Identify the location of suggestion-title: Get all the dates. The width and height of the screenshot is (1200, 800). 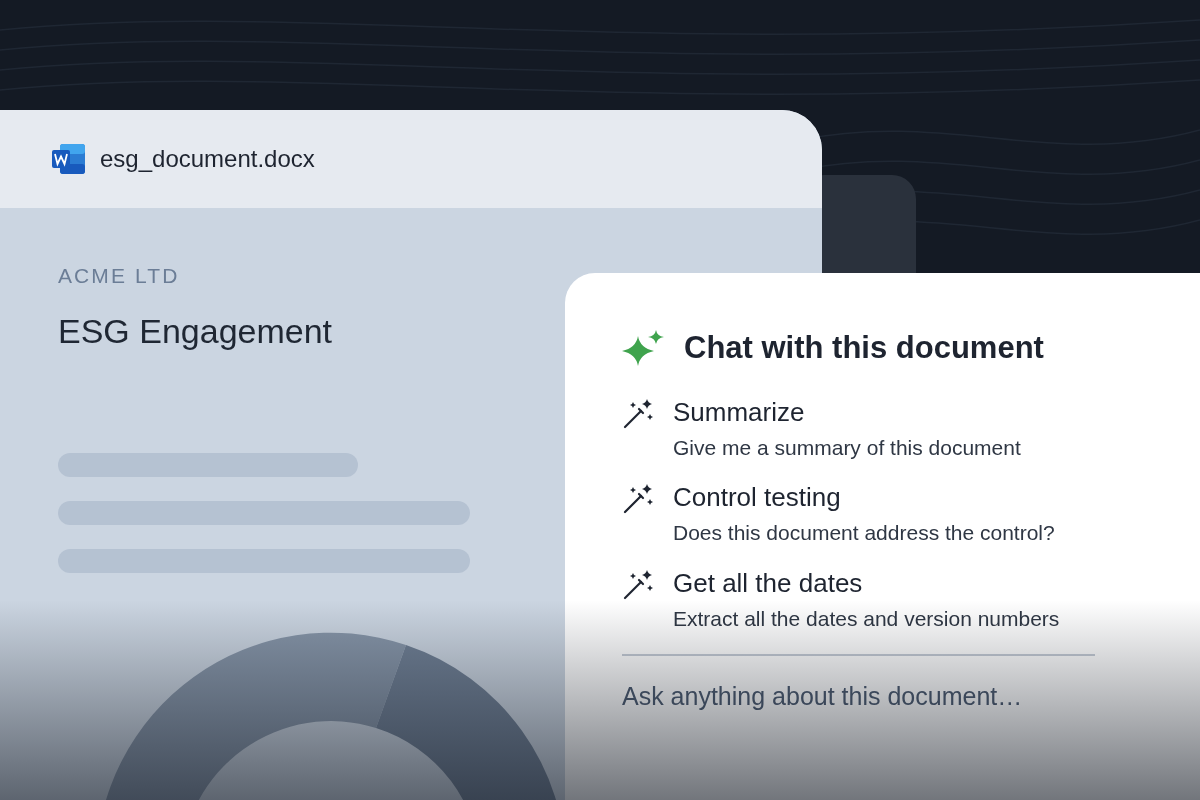
(866, 582).